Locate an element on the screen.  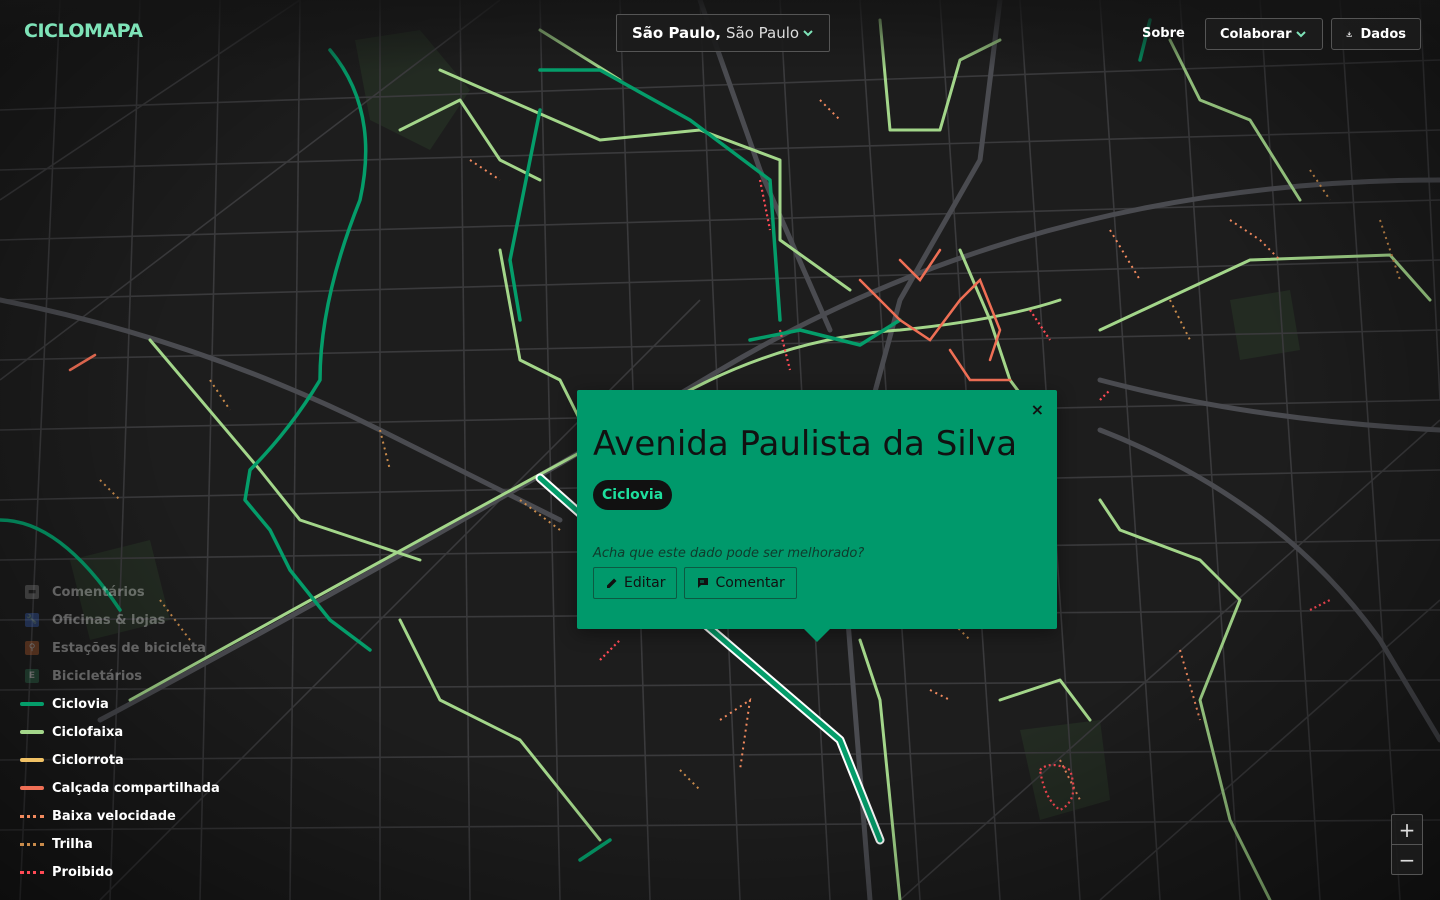
legend-item-oficinas: 🔧 Oficinas & lojas is located at coordinates (120, 620).